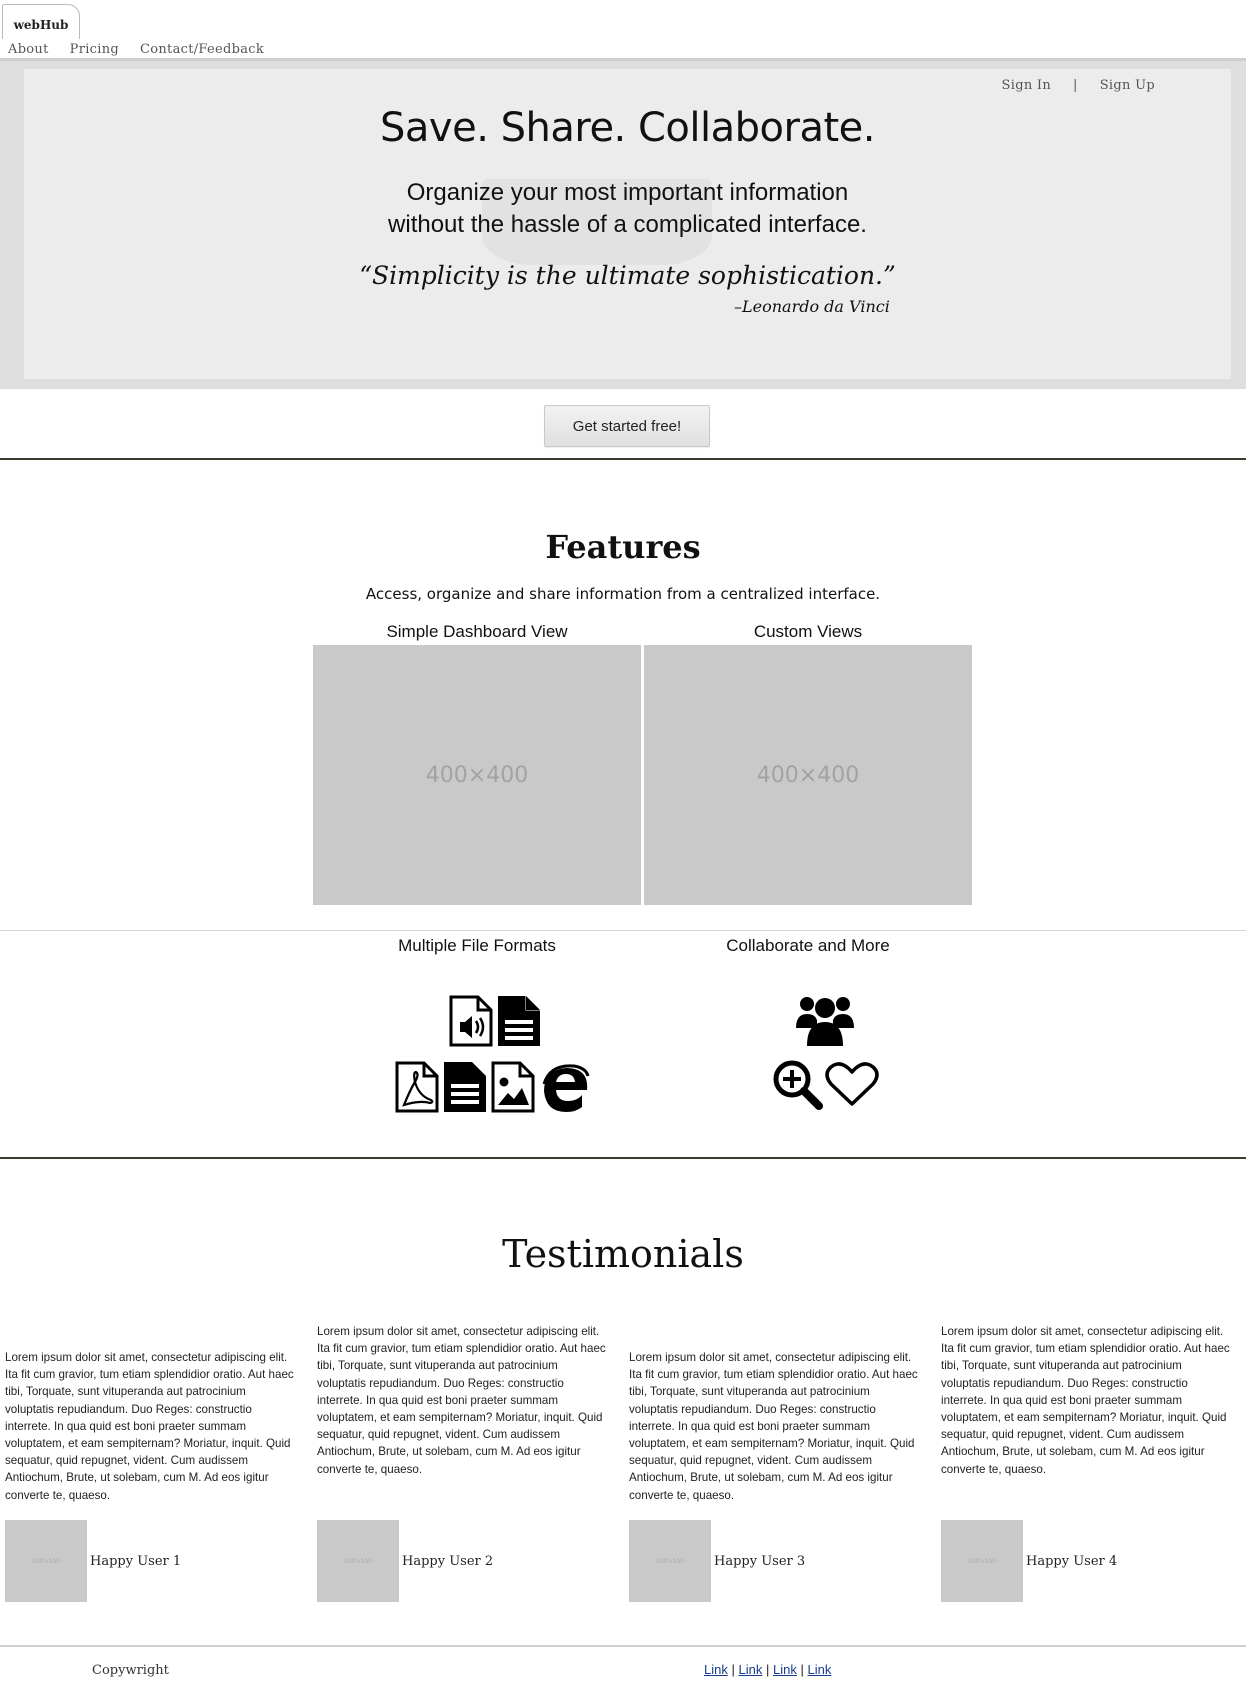  I want to click on pdf-file-icon, so click(417, 1087).